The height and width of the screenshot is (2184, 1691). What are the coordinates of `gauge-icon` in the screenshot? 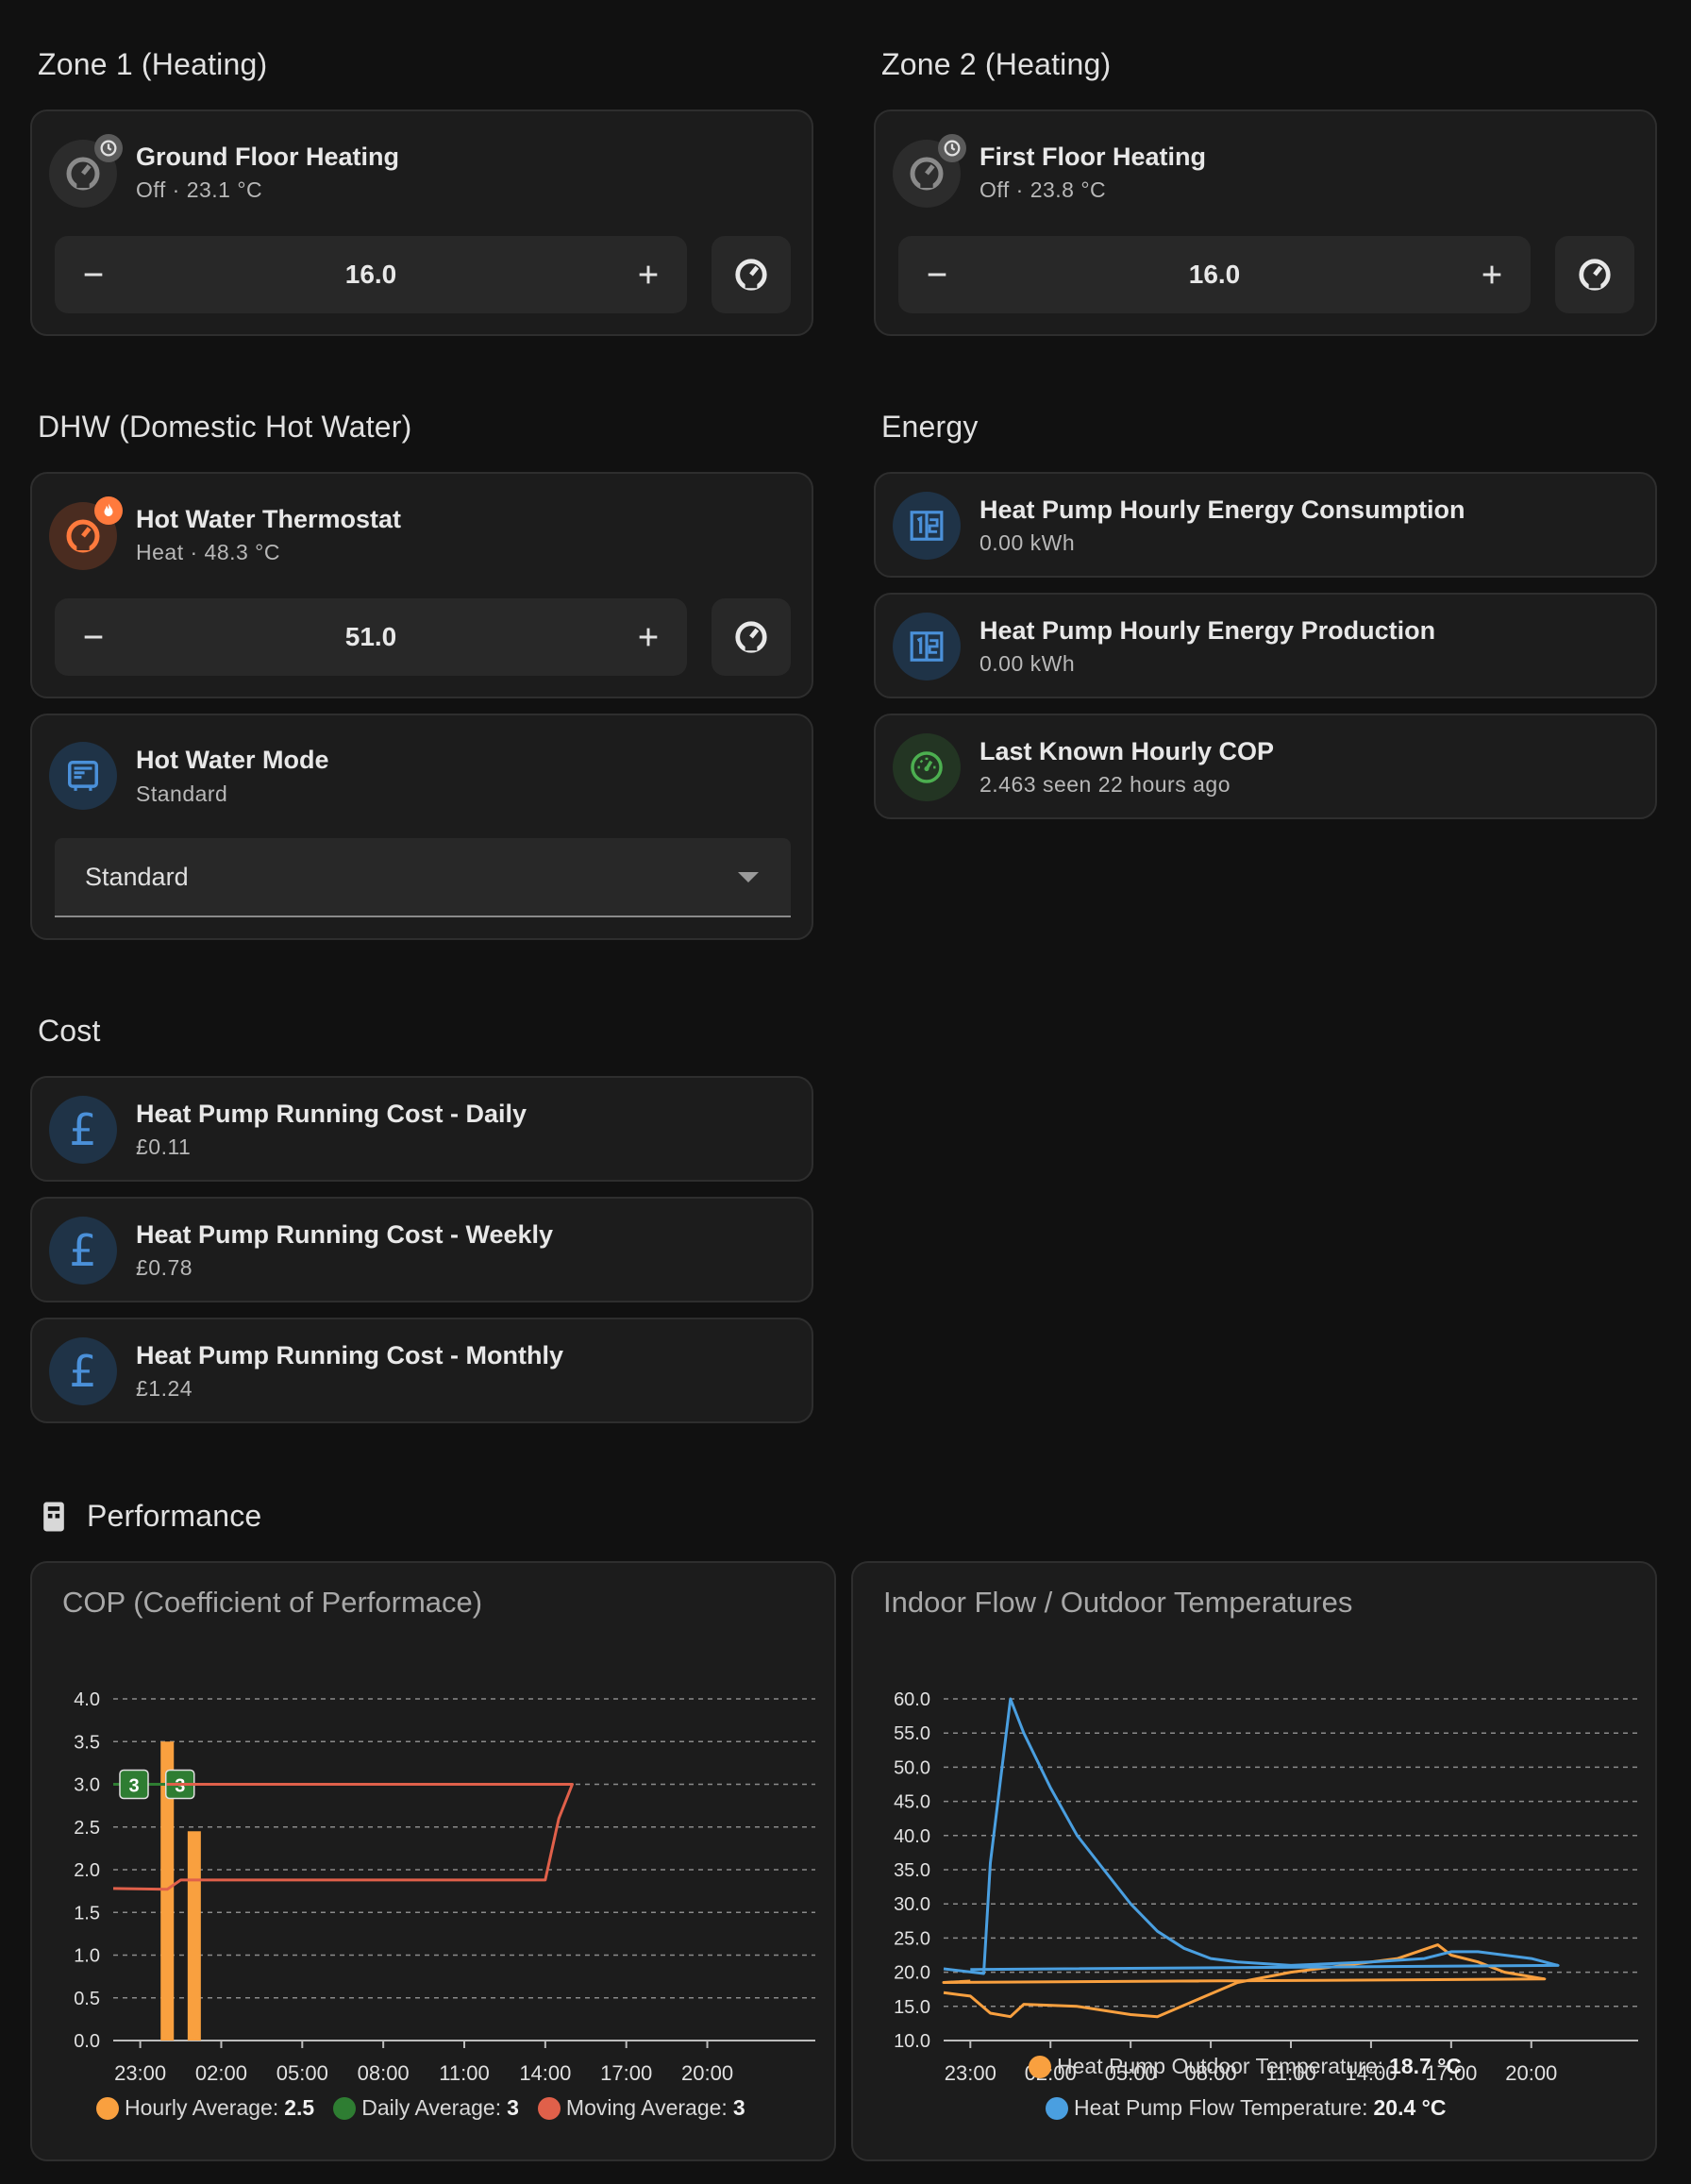 It's located at (927, 767).